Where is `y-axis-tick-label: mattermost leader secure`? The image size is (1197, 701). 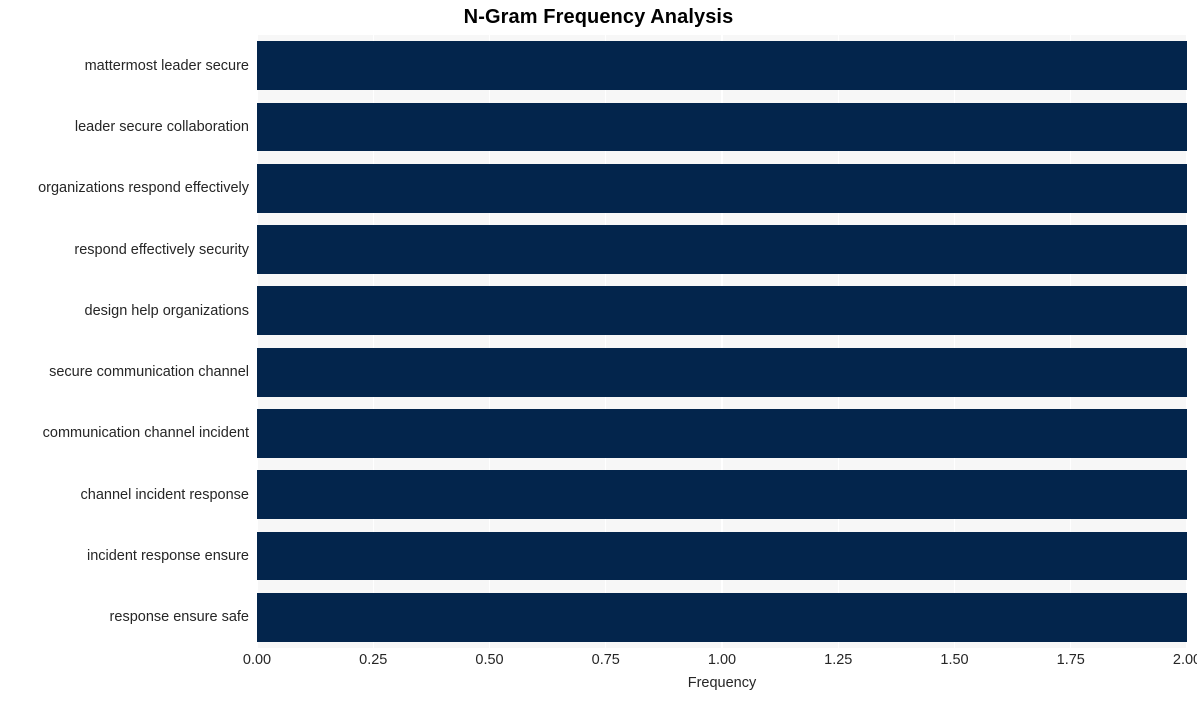
y-axis-tick-label: mattermost leader secure is located at coordinates (166, 65).